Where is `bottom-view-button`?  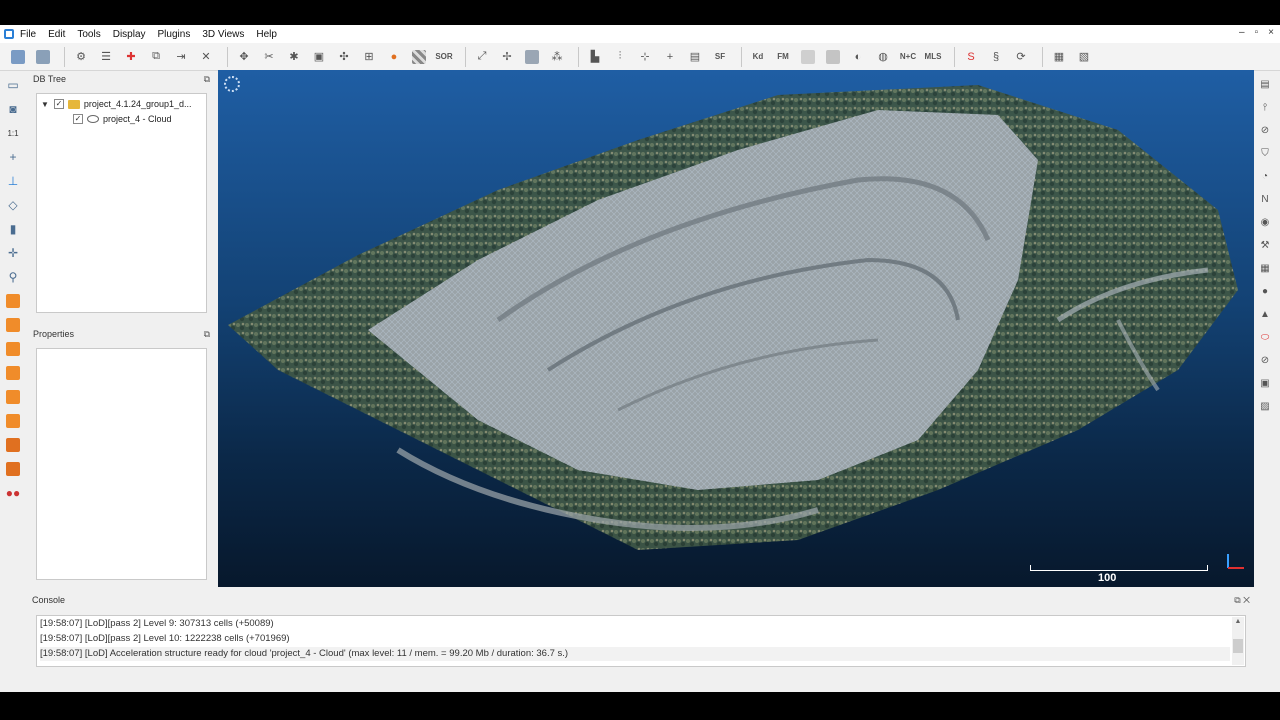
bottom-view-button is located at coordinates (13, 421).